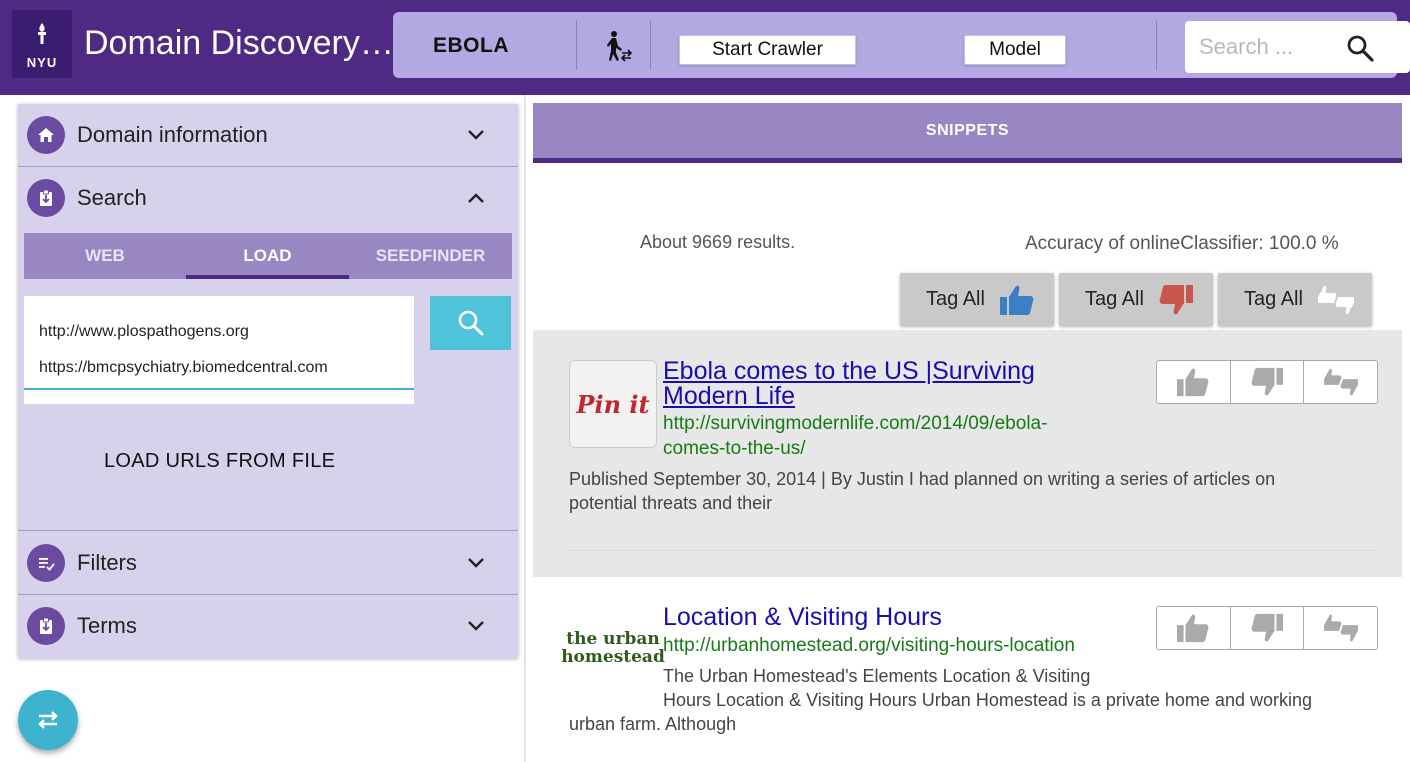  I want to click on swap-view-button, so click(48, 720).